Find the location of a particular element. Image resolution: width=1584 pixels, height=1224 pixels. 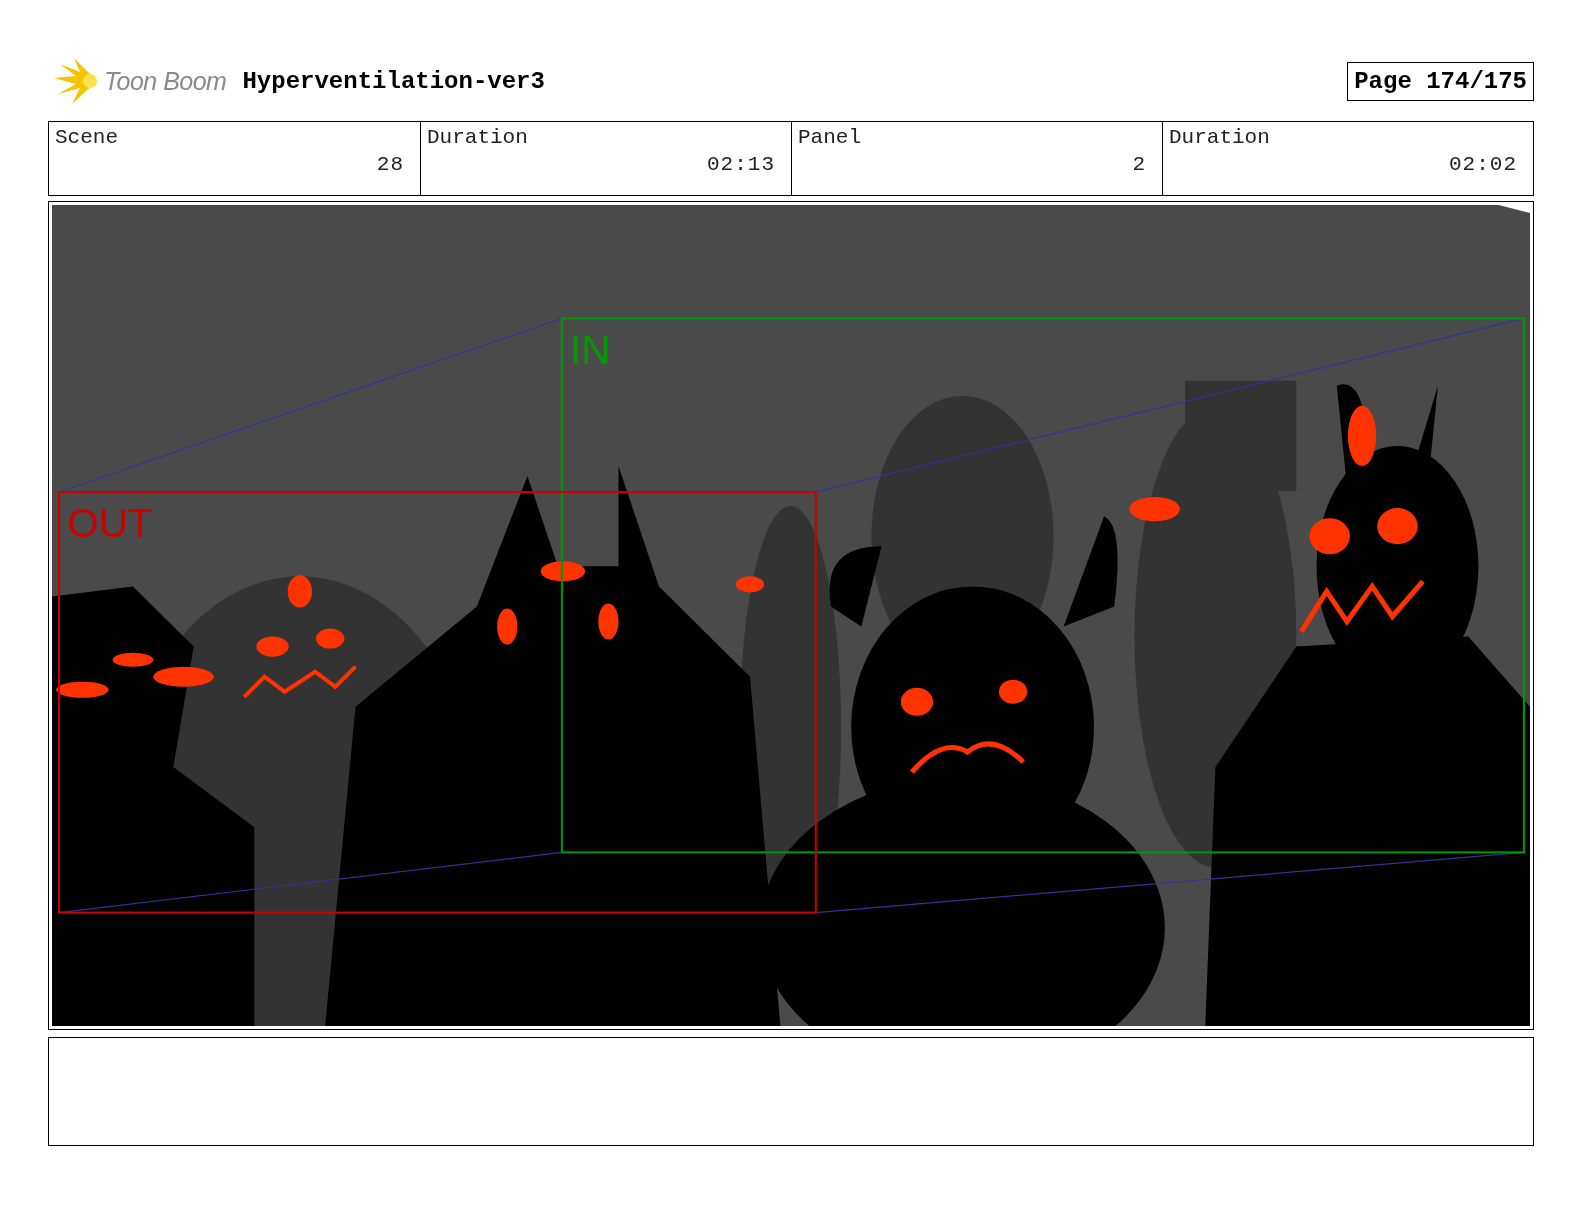

info-label: Scene is located at coordinates (86, 137).